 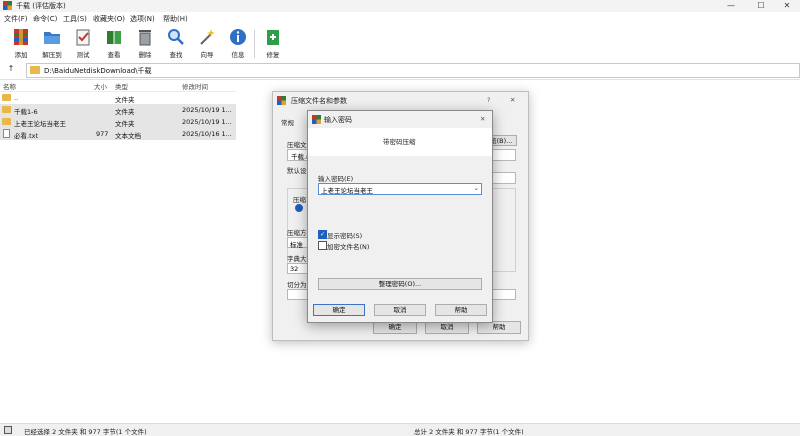 I want to click on tool-find-button: 查找, so click(x=176, y=43).